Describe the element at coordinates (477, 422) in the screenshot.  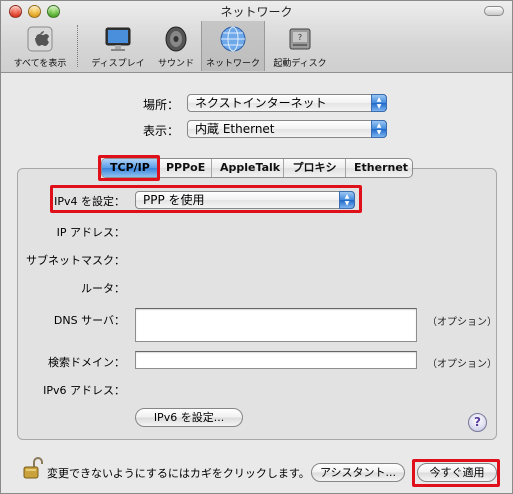
I see `help-button: ?` at that location.